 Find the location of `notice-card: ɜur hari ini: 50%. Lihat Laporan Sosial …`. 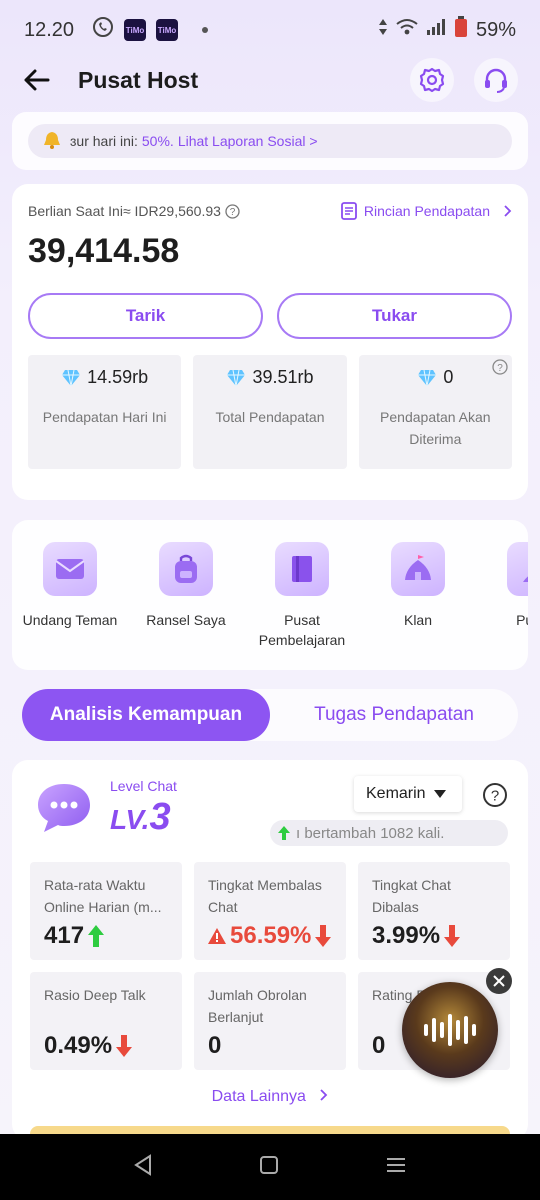

notice-card: ɜur hari ini: 50%. Lihat Laporan Sosial … is located at coordinates (270, 141).